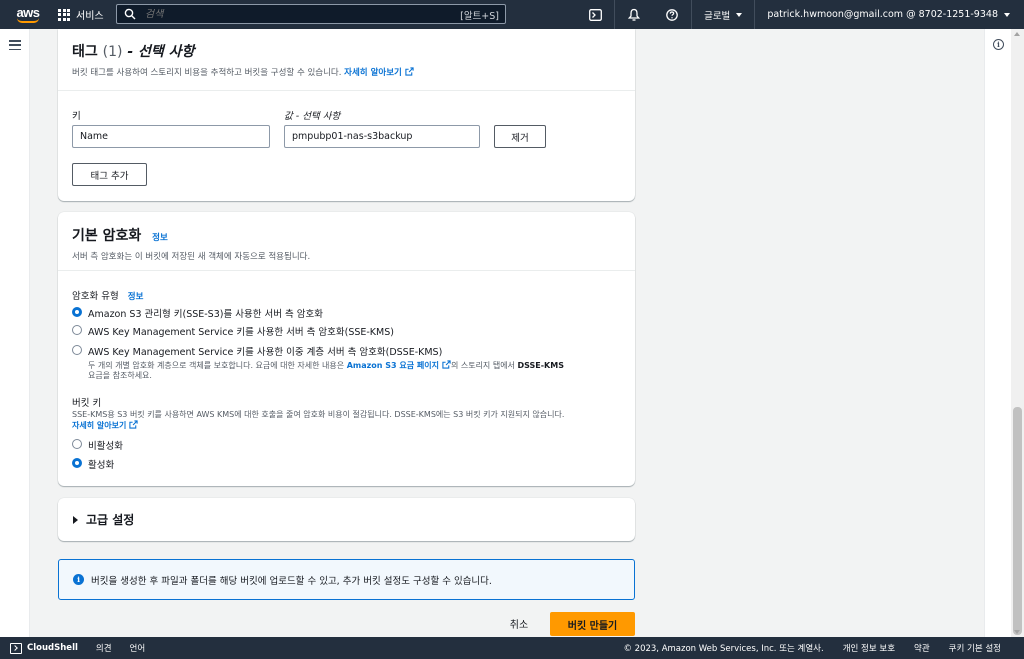  What do you see at coordinates (104, 648) in the screenshot?
I see `feedback-link: 의견` at bounding box center [104, 648].